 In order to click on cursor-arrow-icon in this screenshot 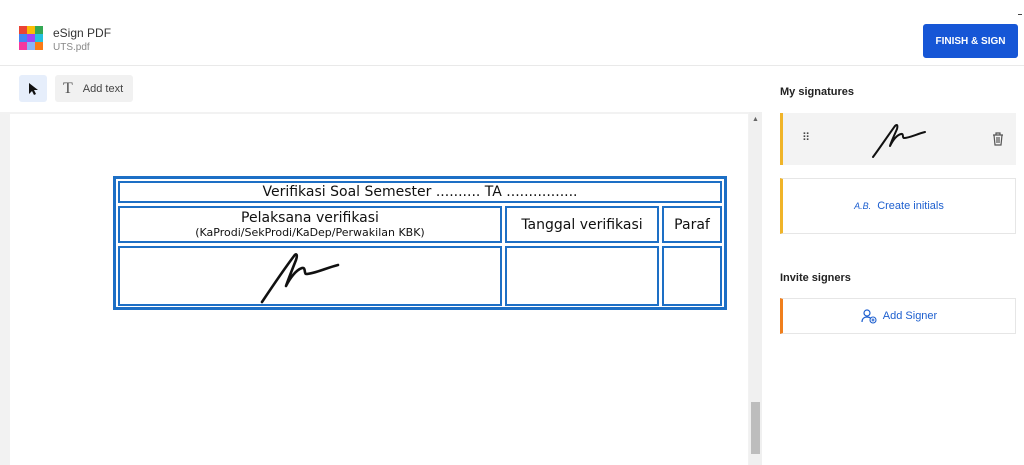, I will do `click(33, 88)`.